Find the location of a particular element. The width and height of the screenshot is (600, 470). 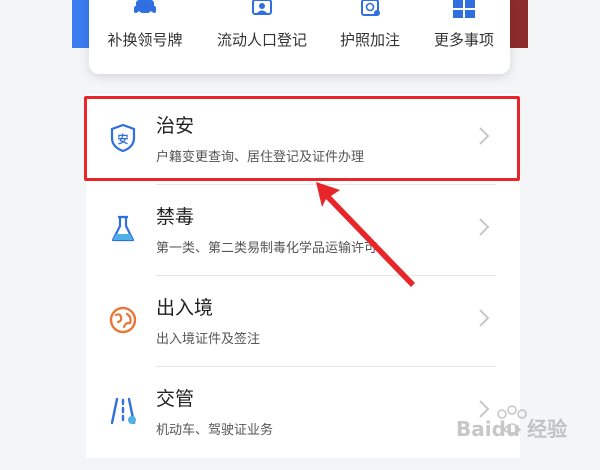

shield-an-icon: 安 is located at coordinates (123, 138).